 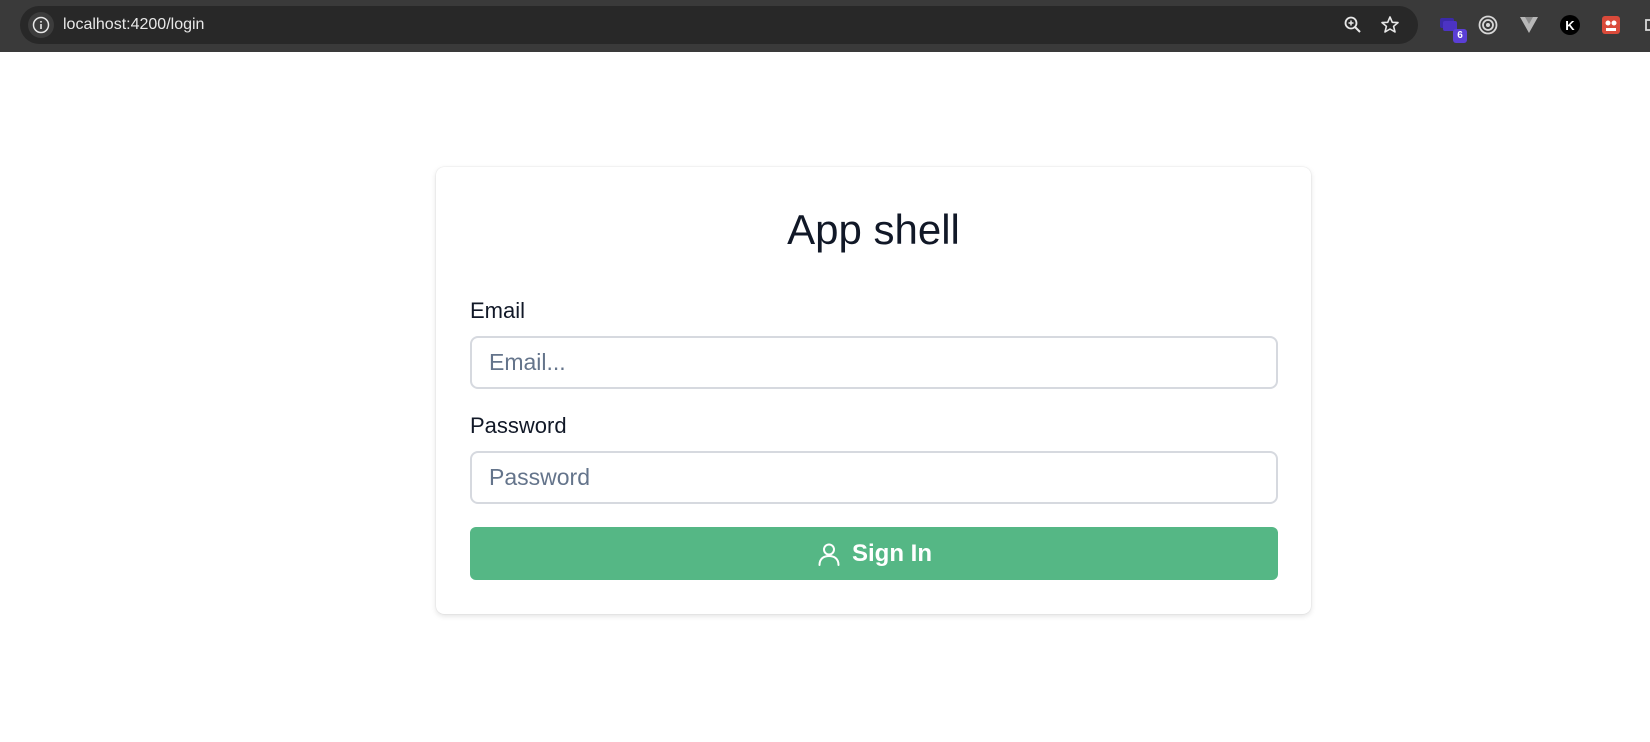 I want to click on site-info-icon, so click(x=41, y=25).